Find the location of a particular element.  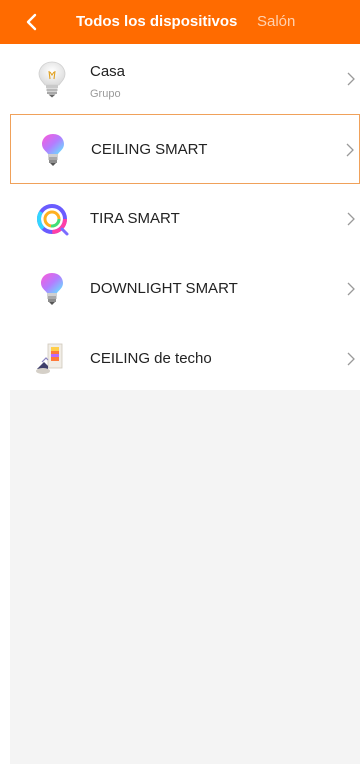

device-row-casa: Casa Grupo is located at coordinates (185, 79).